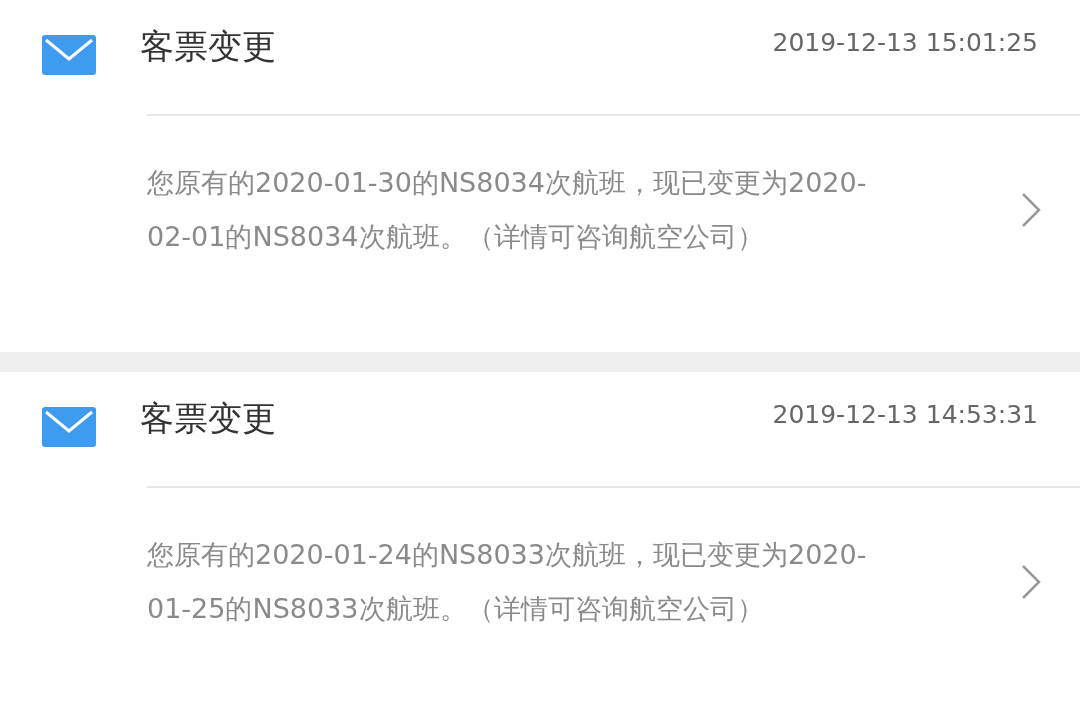  Describe the element at coordinates (905, 42) in the screenshot. I see `message-time: 2019-12-13 15:01:25` at that location.